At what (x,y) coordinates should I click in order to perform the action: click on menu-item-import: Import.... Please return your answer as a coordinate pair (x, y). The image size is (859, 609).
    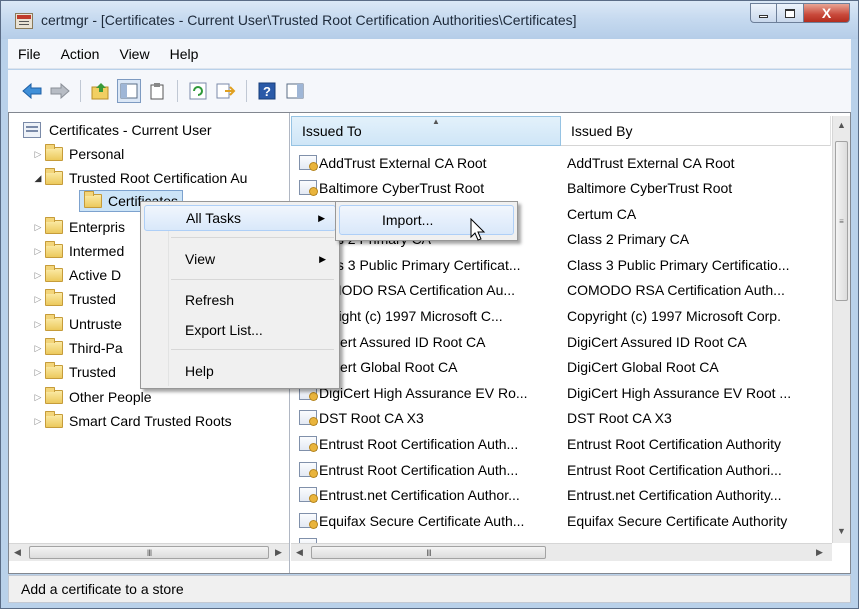
    Looking at the image, I should click on (426, 220).